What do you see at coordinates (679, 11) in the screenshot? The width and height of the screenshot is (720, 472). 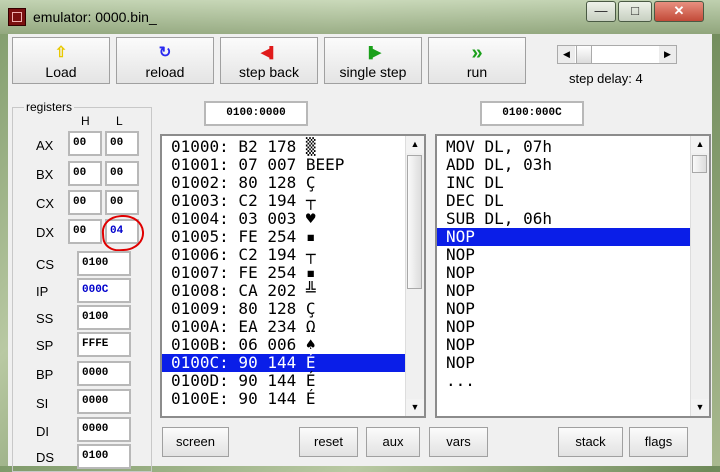 I see `close-button: ✕` at bounding box center [679, 11].